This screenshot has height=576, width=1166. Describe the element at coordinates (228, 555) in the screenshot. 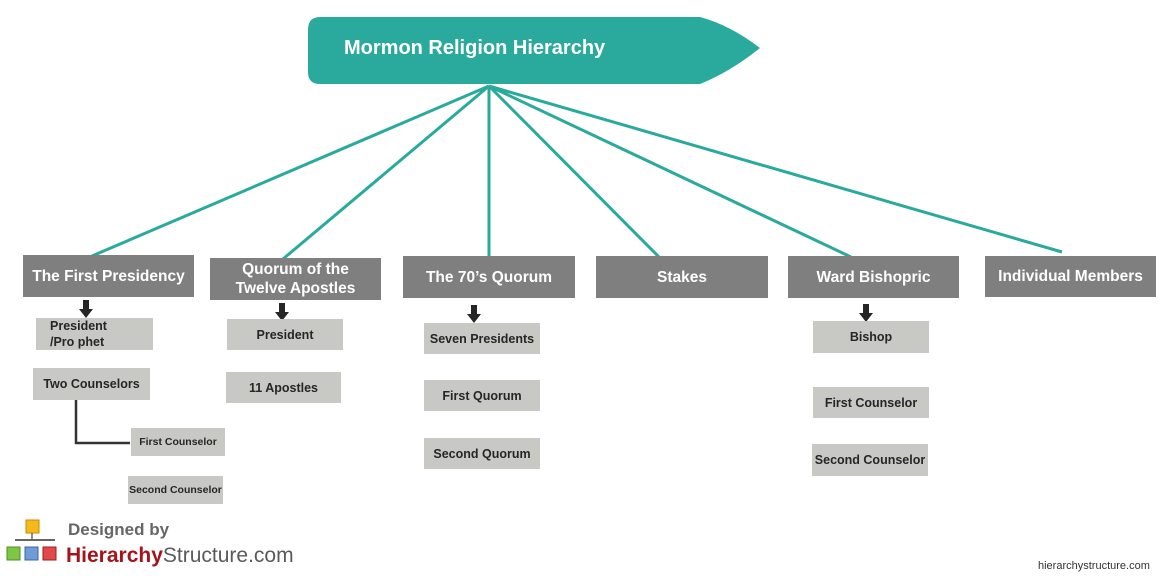

I see `brand-rest: Structure.com` at that location.